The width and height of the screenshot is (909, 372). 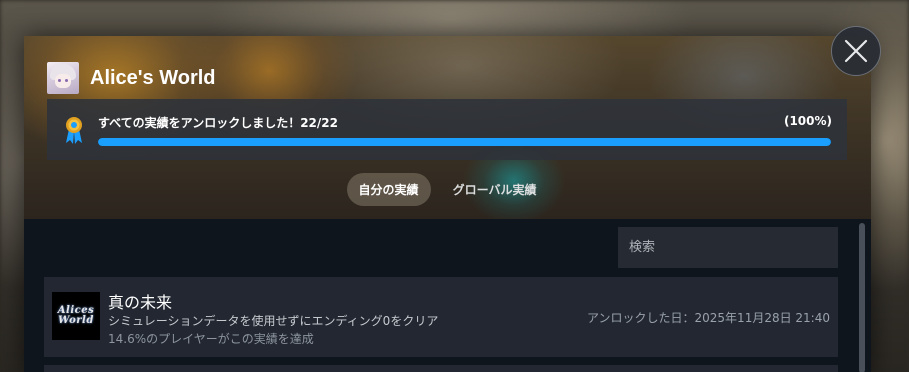 I want to click on close-button, so click(x=856, y=51).